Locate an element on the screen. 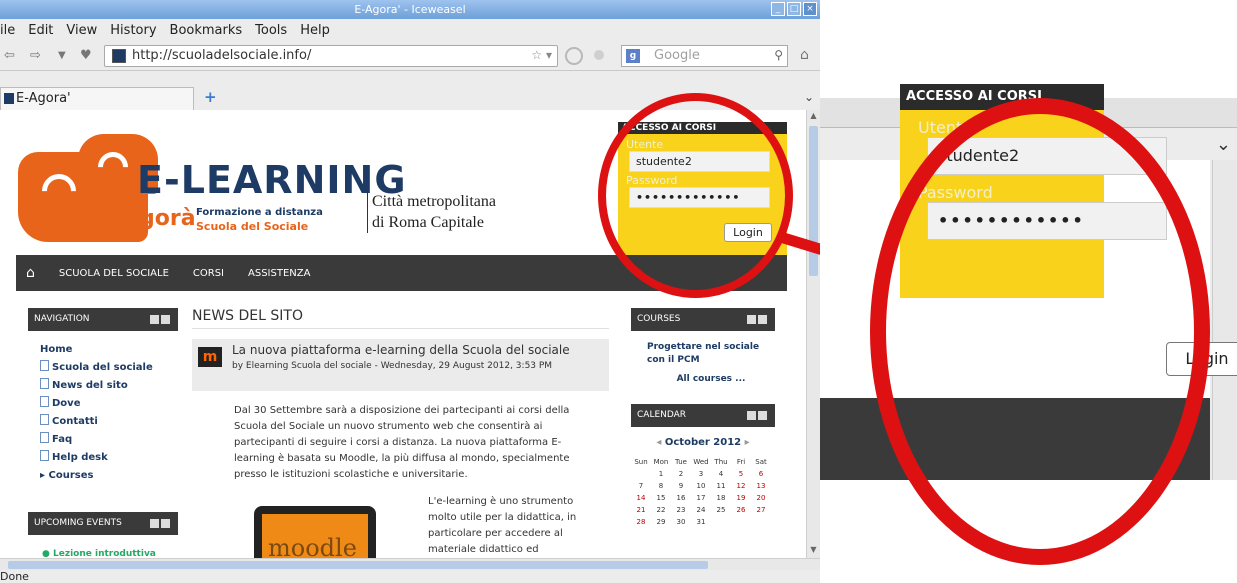 This screenshot has width=1237, height=583. search-box: g Google ⚲ is located at coordinates (704, 56).